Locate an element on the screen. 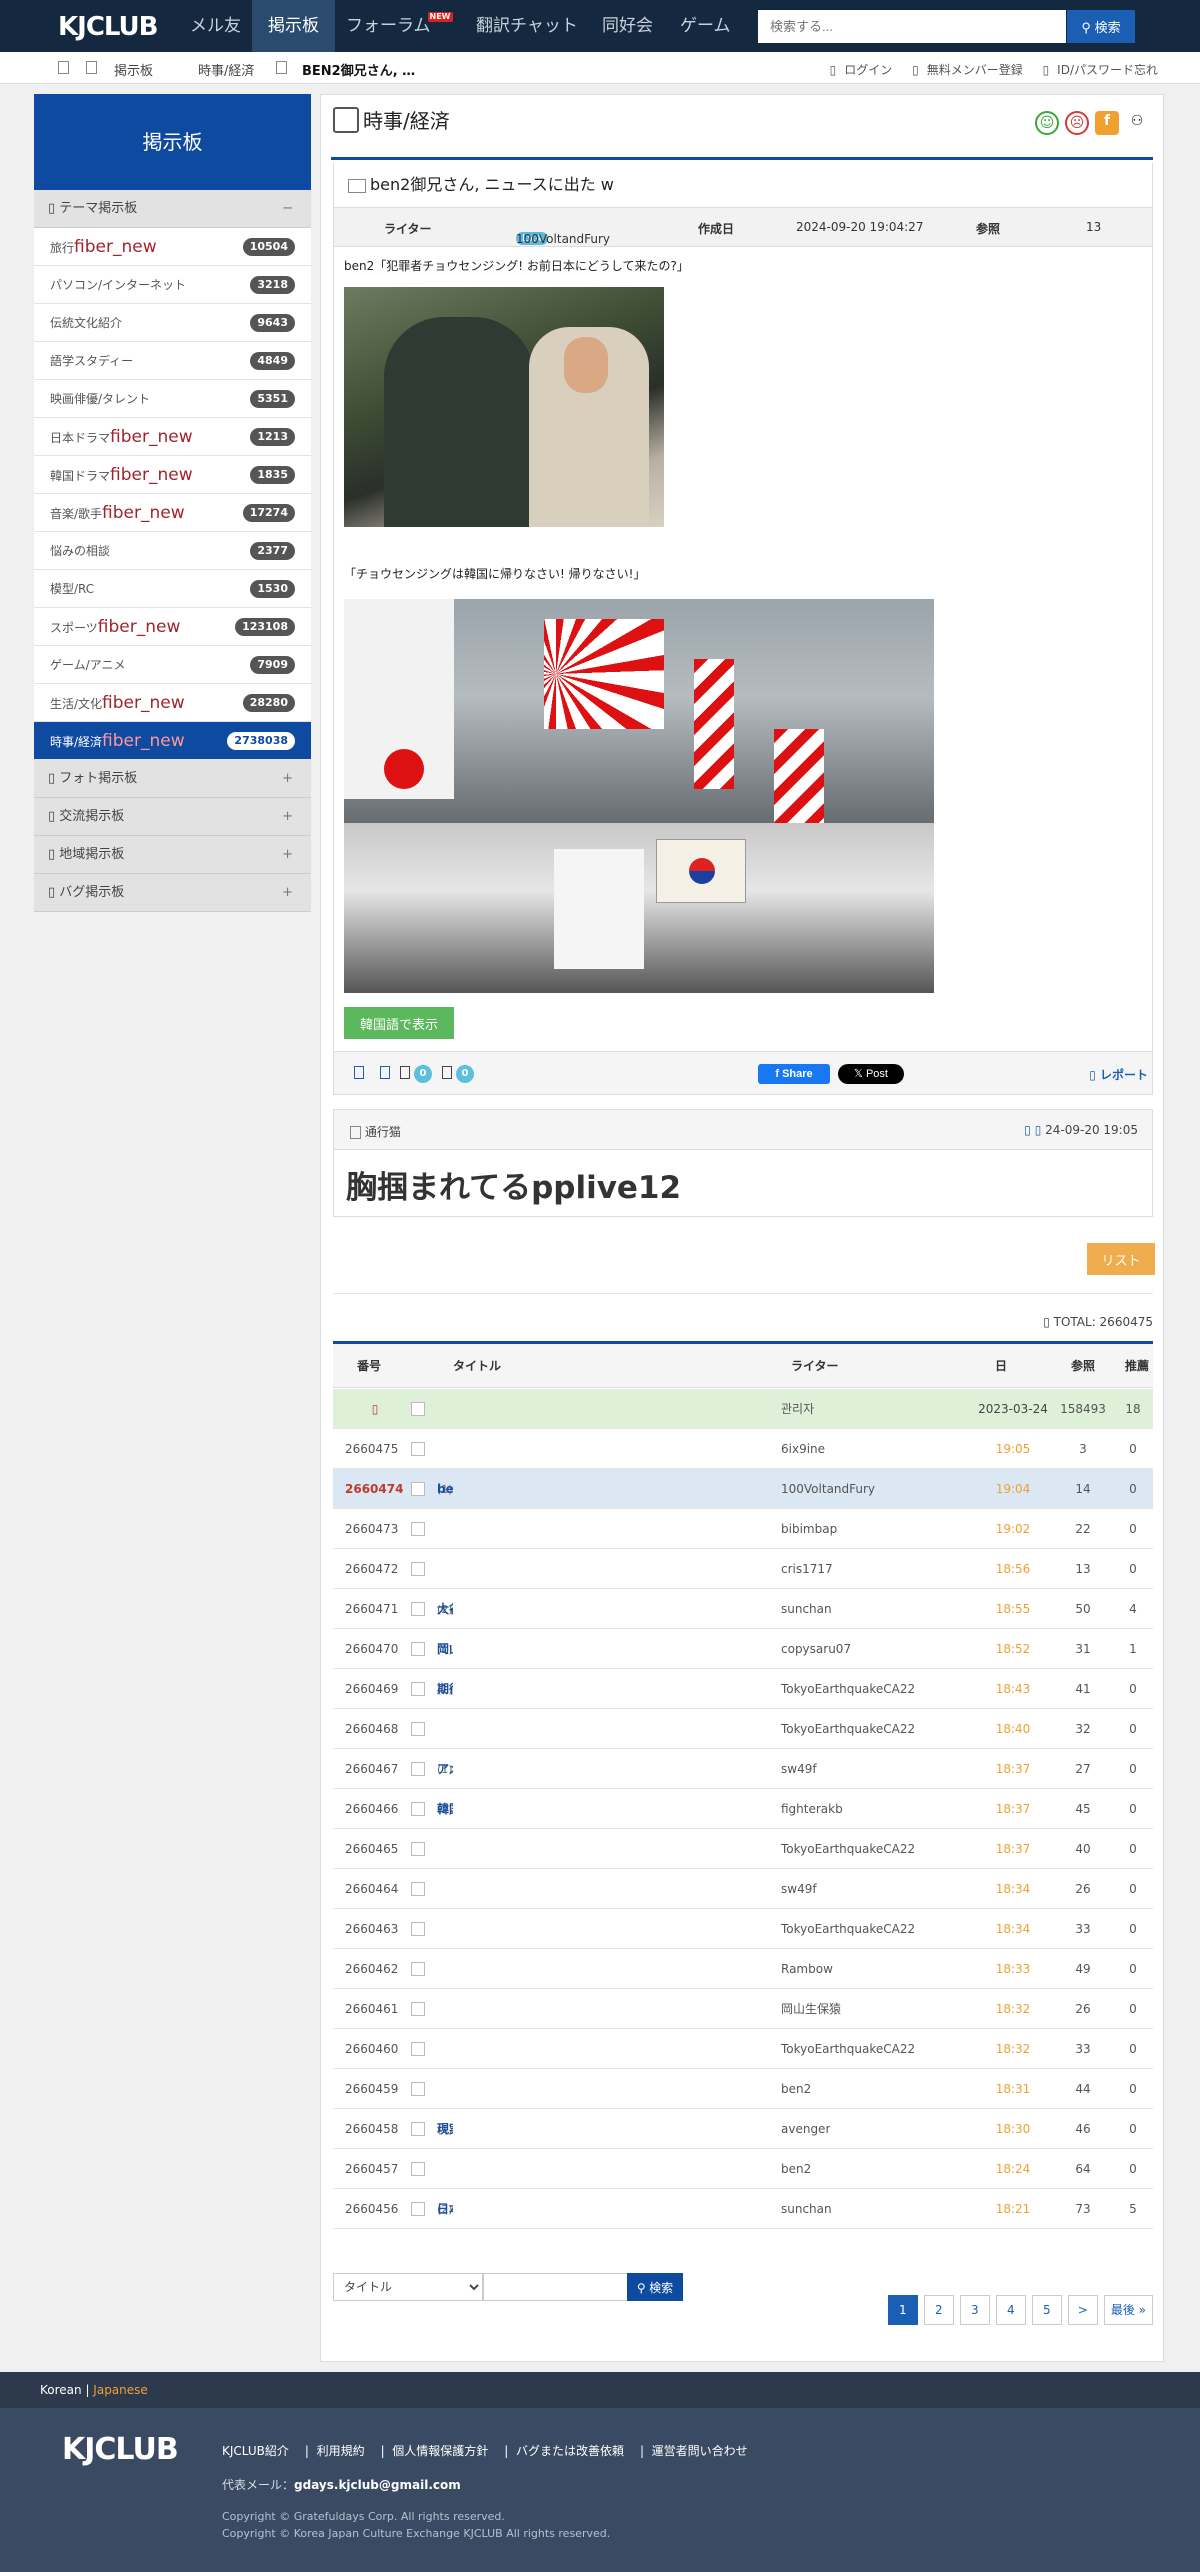  sidebar-item: パソコン/インターネット 3218 is located at coordinates (172, 285).